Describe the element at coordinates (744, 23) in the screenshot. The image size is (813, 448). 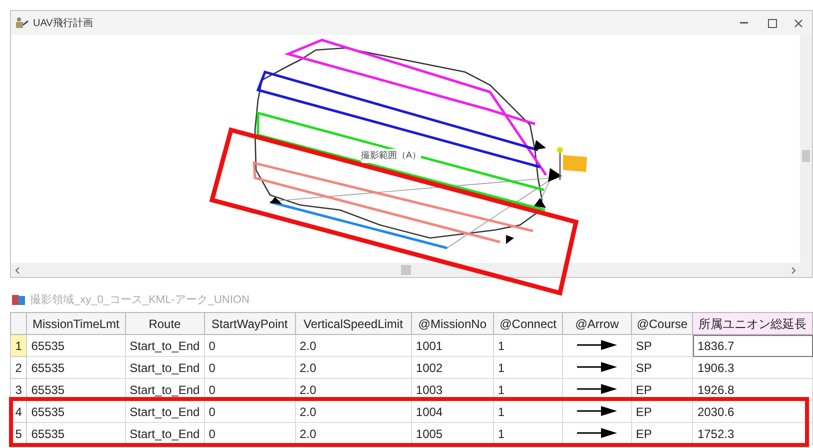
I see `minimize-icon` at that location.